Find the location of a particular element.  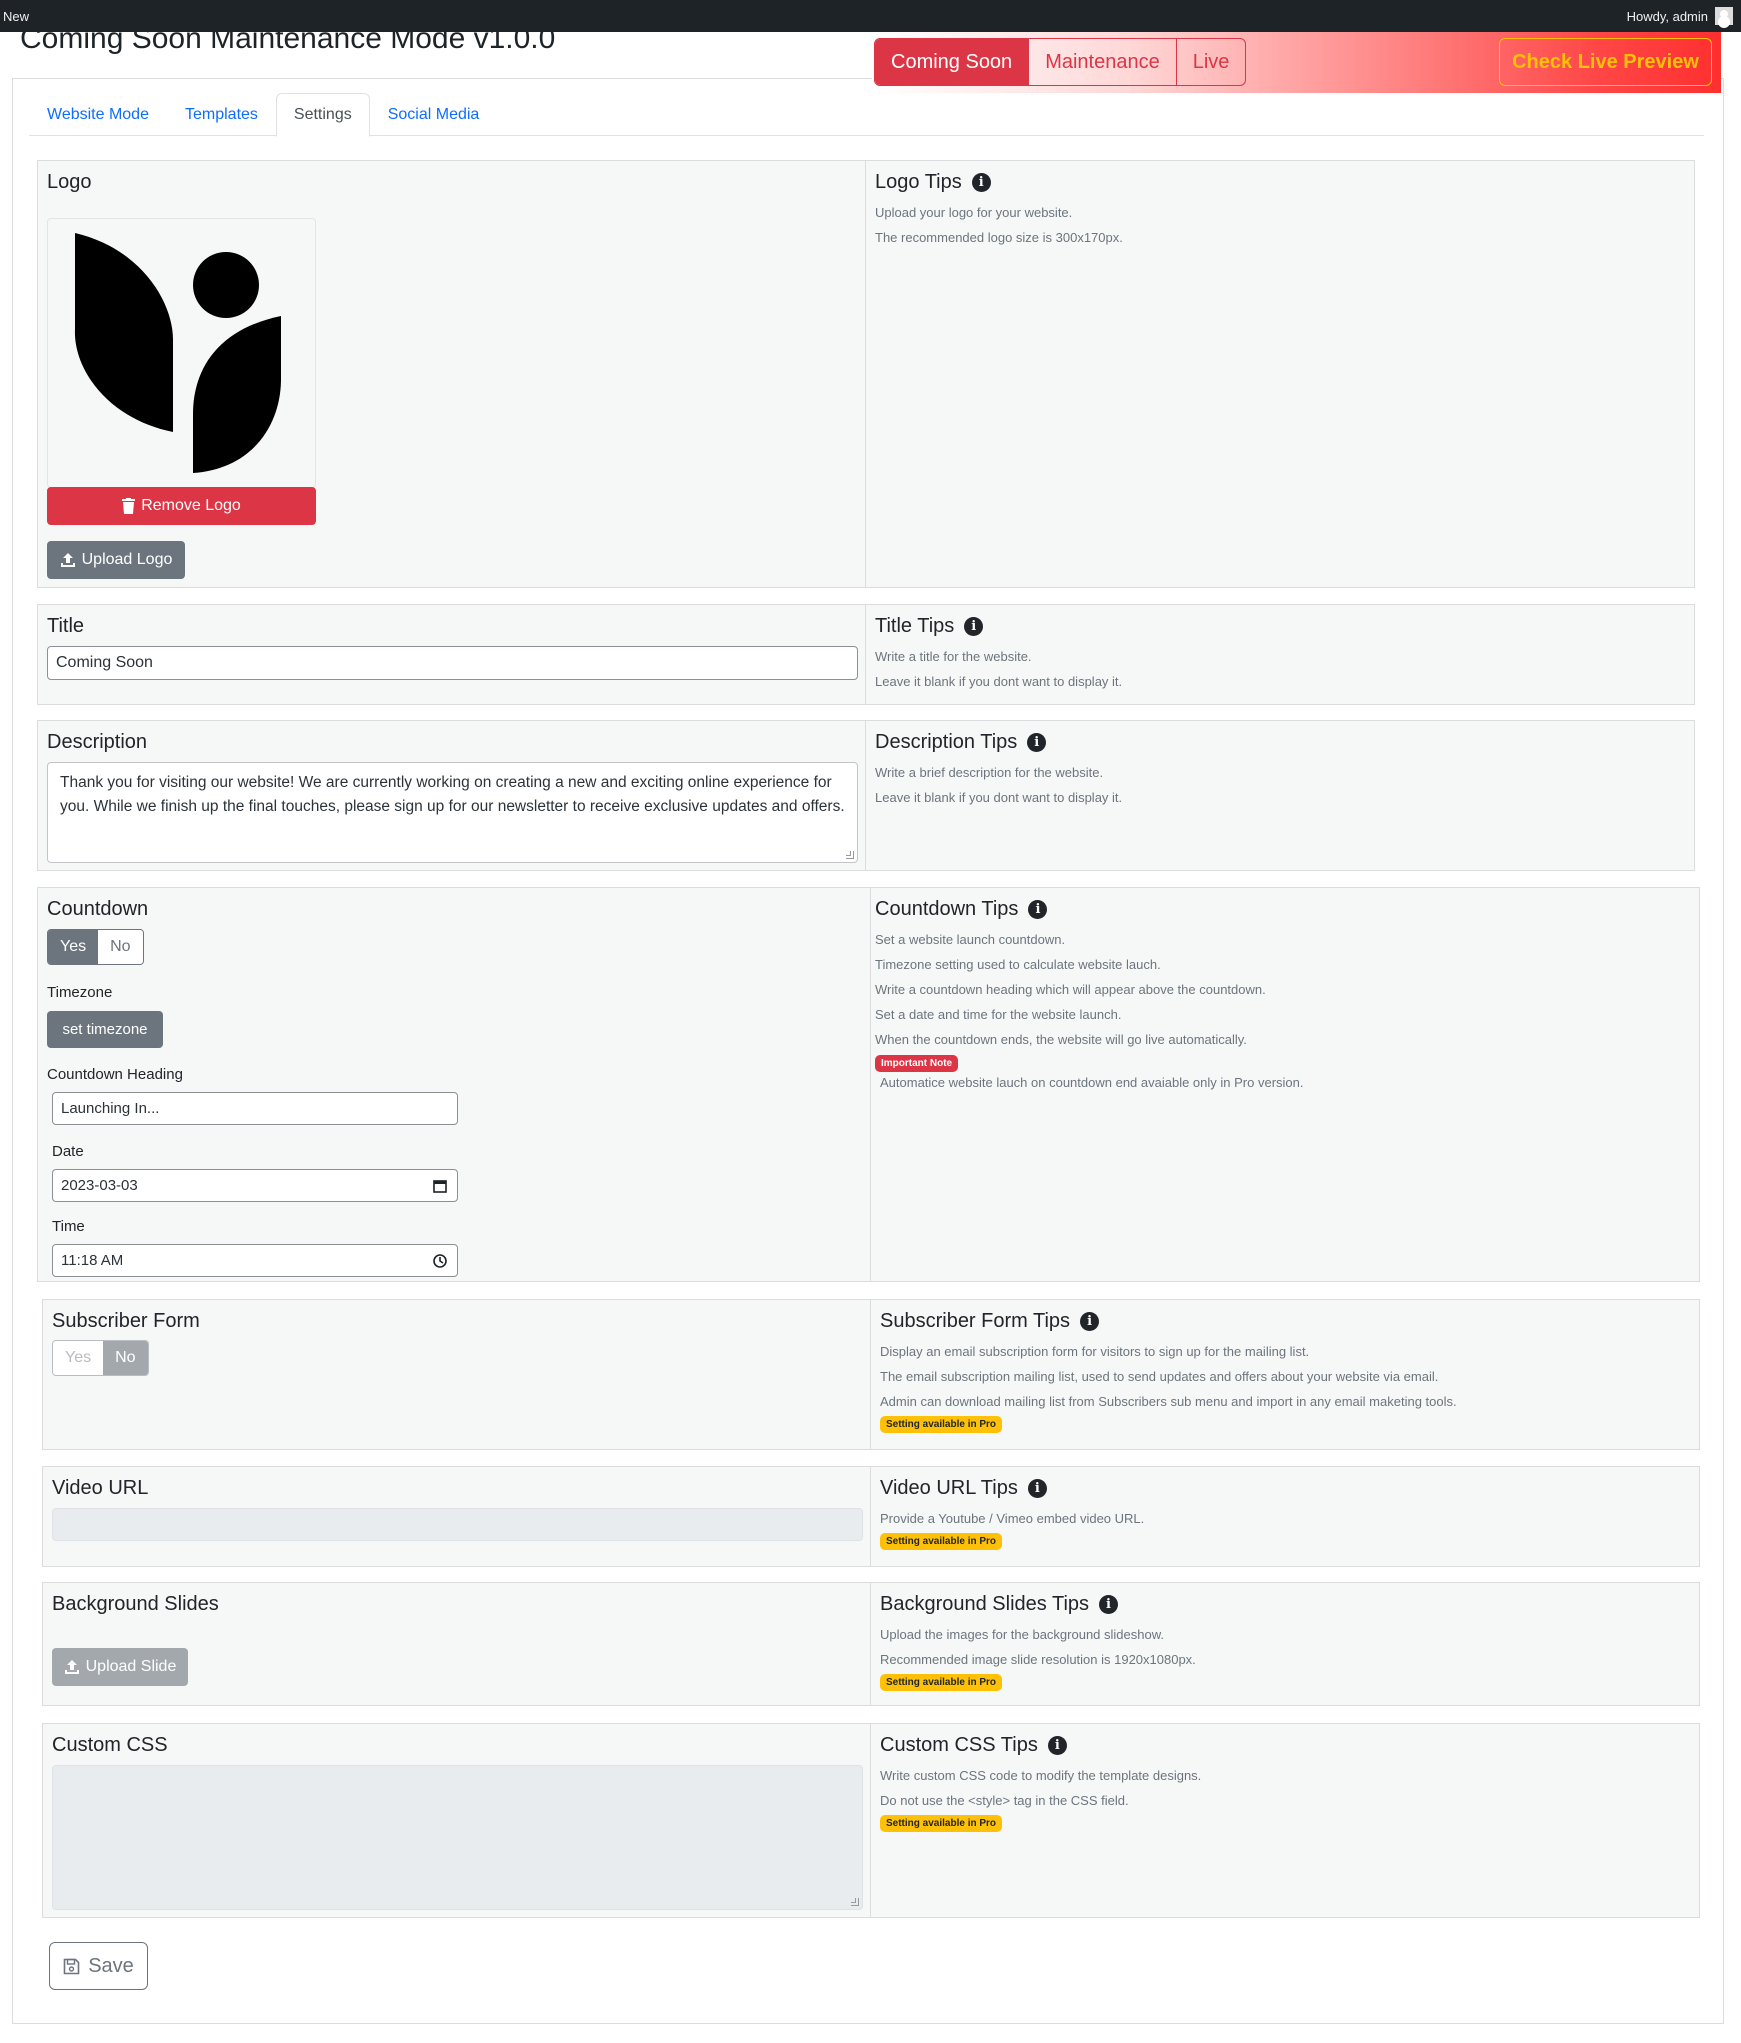

date-label: Date is located at coordinates (68, 1151).